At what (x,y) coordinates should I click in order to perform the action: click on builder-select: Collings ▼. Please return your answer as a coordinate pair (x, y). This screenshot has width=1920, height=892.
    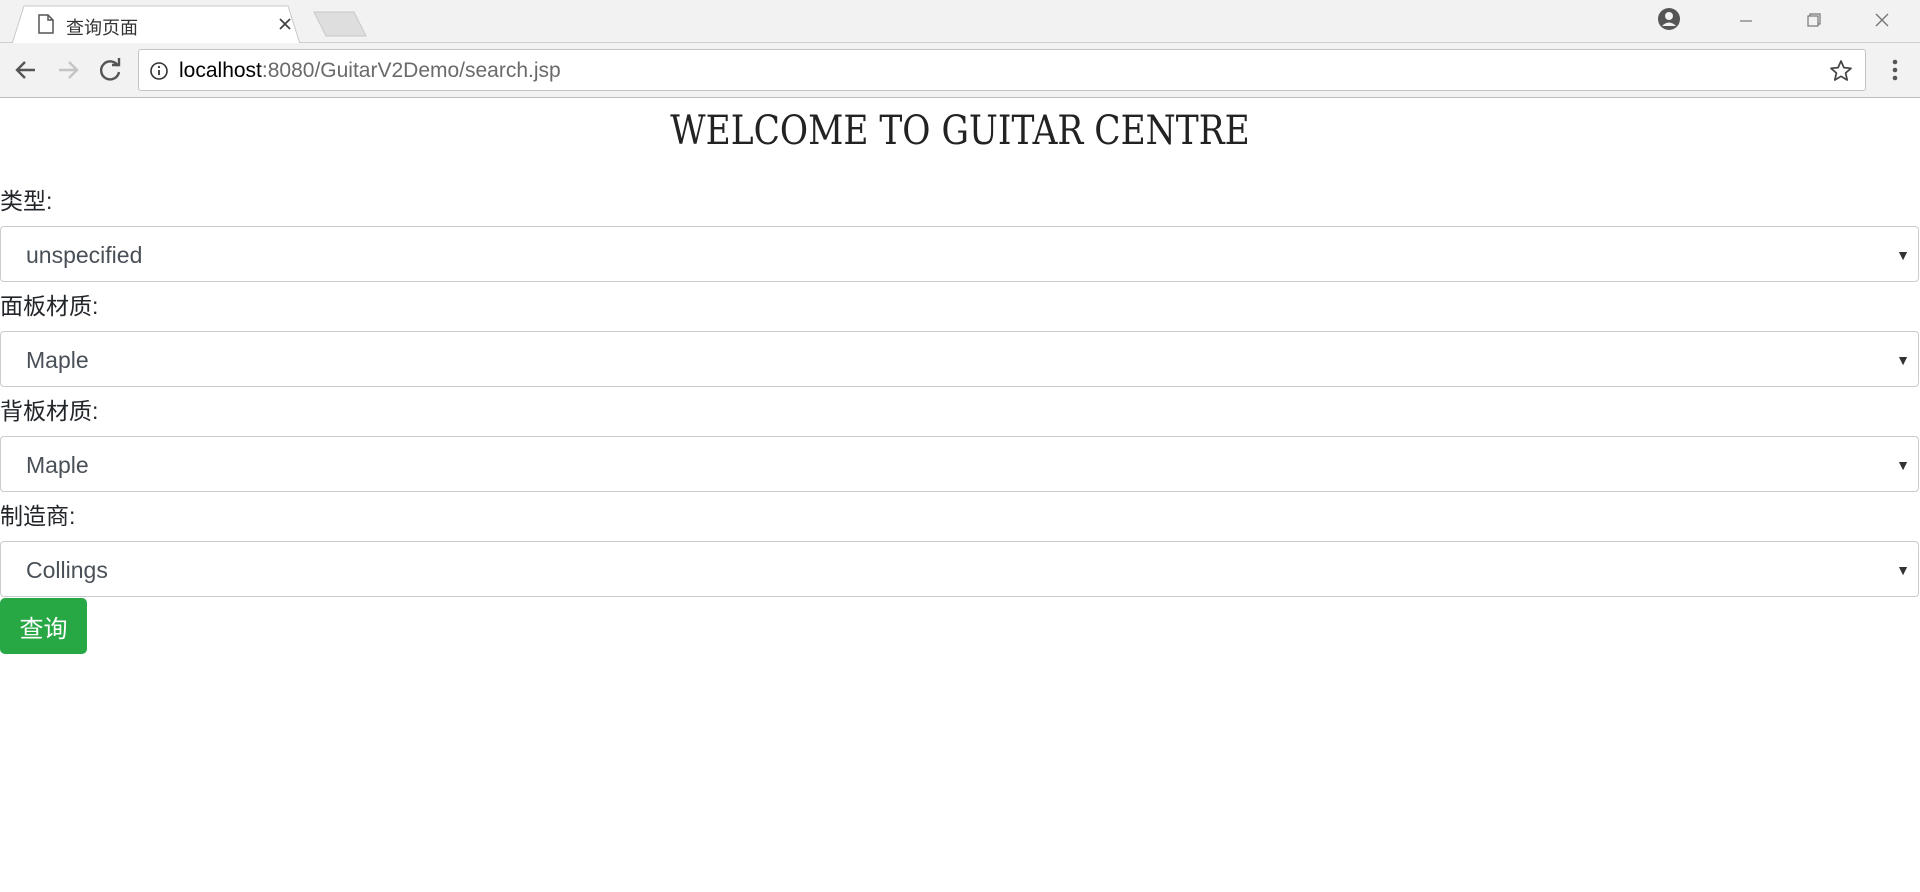
    Looking at the image, I should click on (959, 569).